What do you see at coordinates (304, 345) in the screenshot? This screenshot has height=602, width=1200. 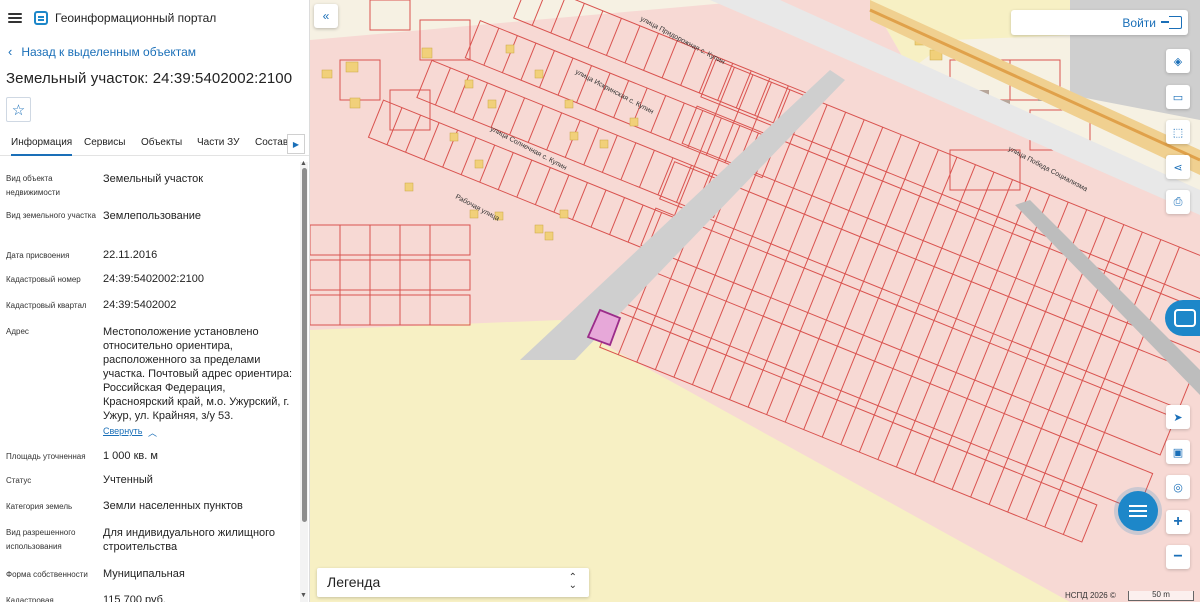 I see `scrollbar-thumb` at bounding box center [304, 345].